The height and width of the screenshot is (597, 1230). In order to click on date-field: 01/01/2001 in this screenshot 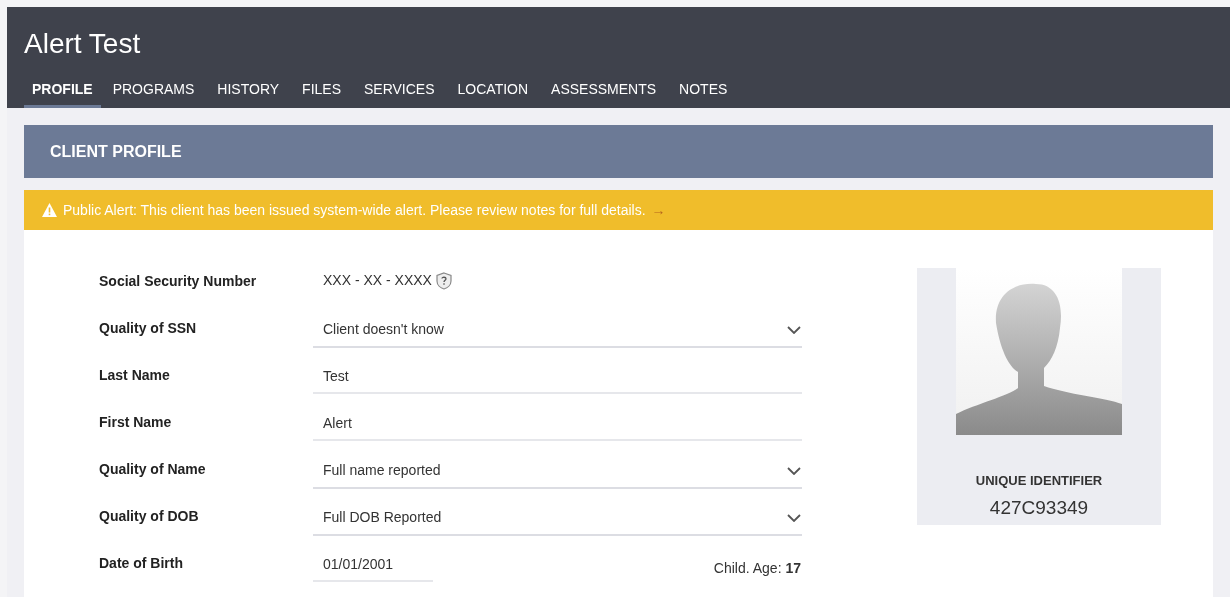, I will do `click(373, 564)`.